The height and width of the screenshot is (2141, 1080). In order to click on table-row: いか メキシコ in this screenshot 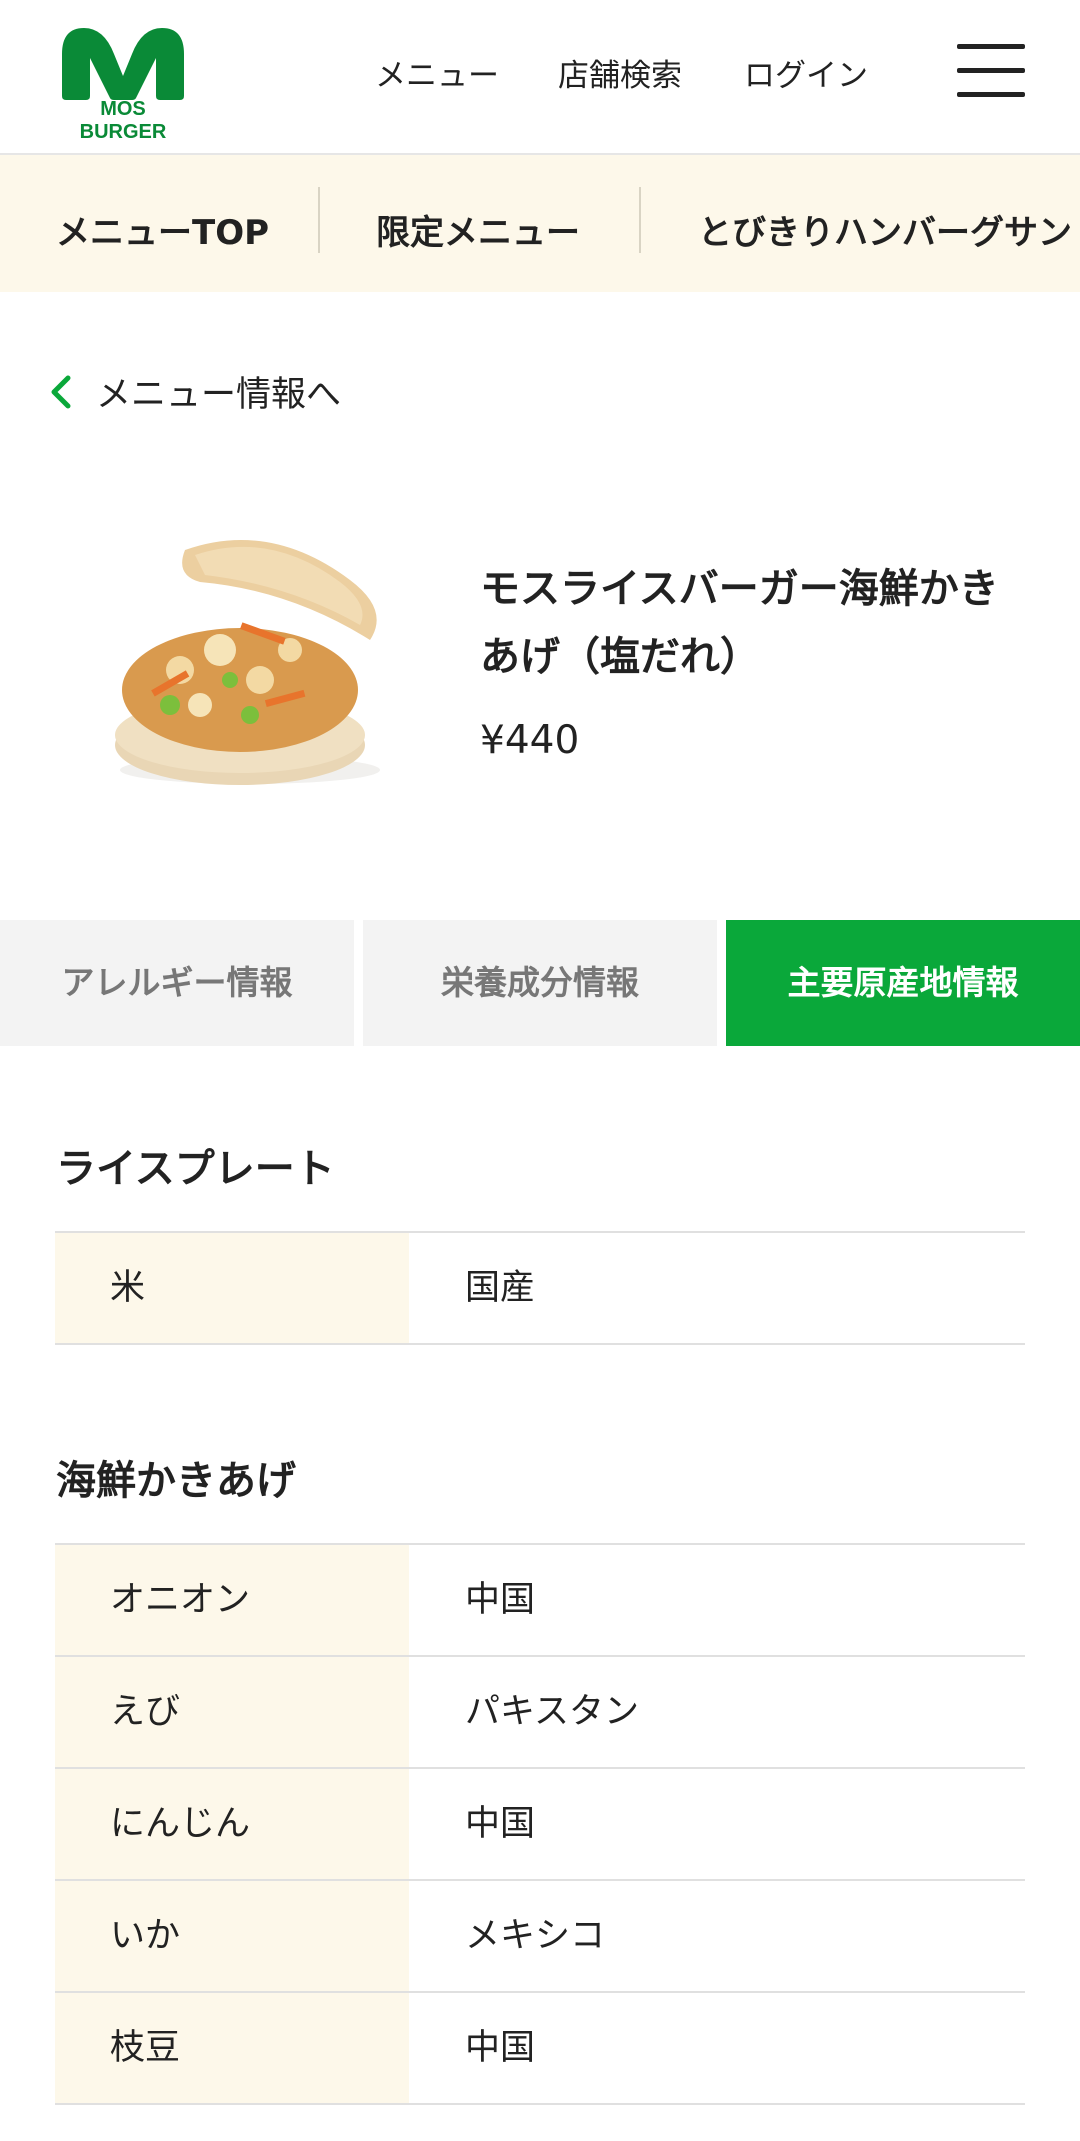, I will do `click(540, 1937)`.